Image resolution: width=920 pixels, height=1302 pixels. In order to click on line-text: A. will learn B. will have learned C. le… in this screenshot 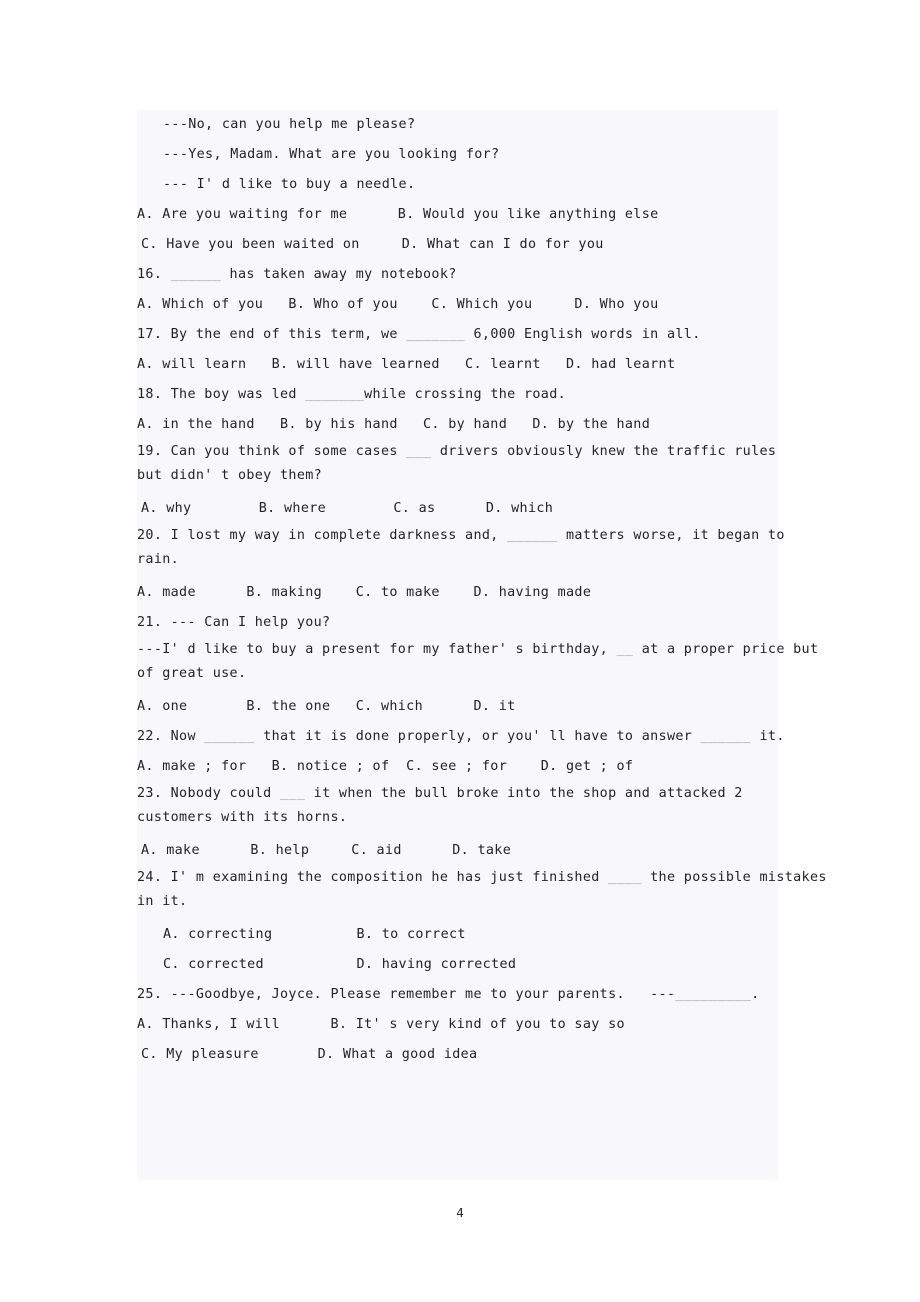, I will do `click(406, 364)`.